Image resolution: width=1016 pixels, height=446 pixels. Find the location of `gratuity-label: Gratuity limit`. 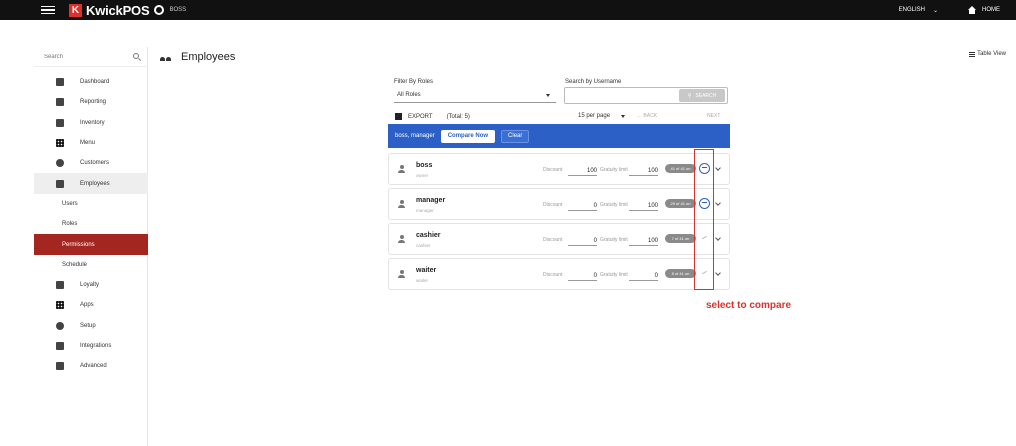

gratuity-label: Gratuity limit is located at coordinates (614, 205).